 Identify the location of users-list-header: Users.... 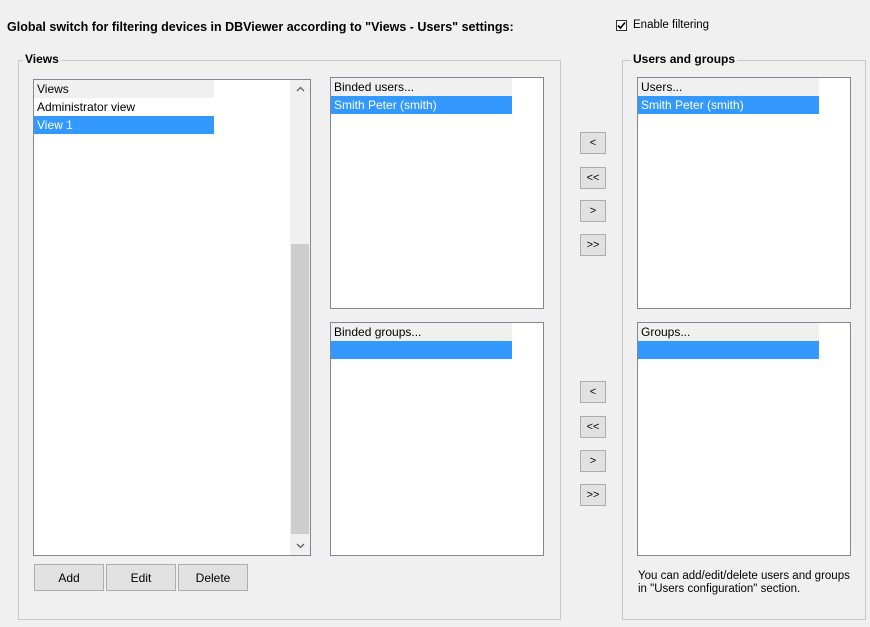
(728, 87).